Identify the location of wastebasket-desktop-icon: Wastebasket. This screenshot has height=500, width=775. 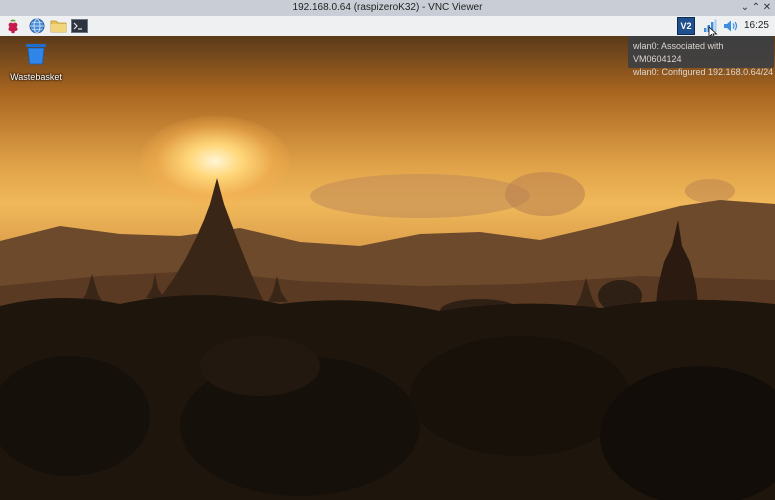
(36, 62).